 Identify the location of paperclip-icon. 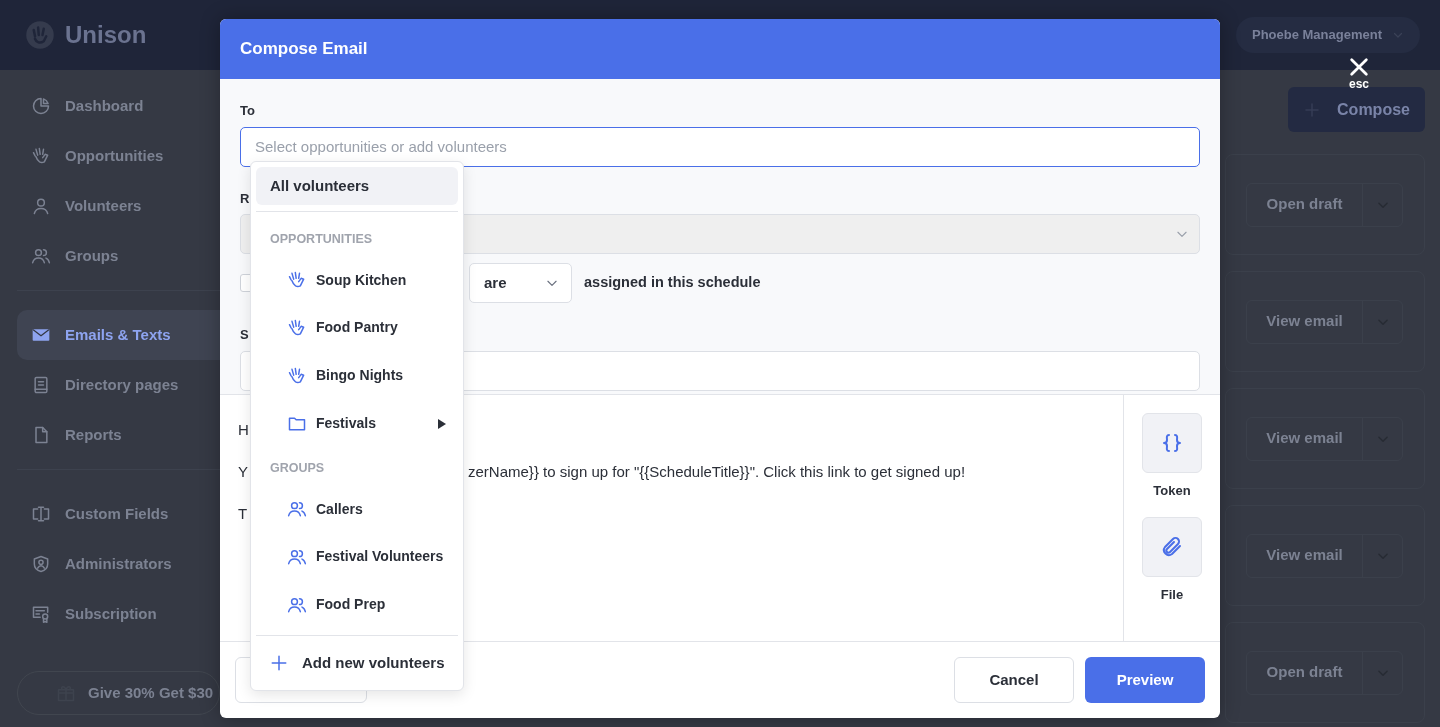
(1172, 546).